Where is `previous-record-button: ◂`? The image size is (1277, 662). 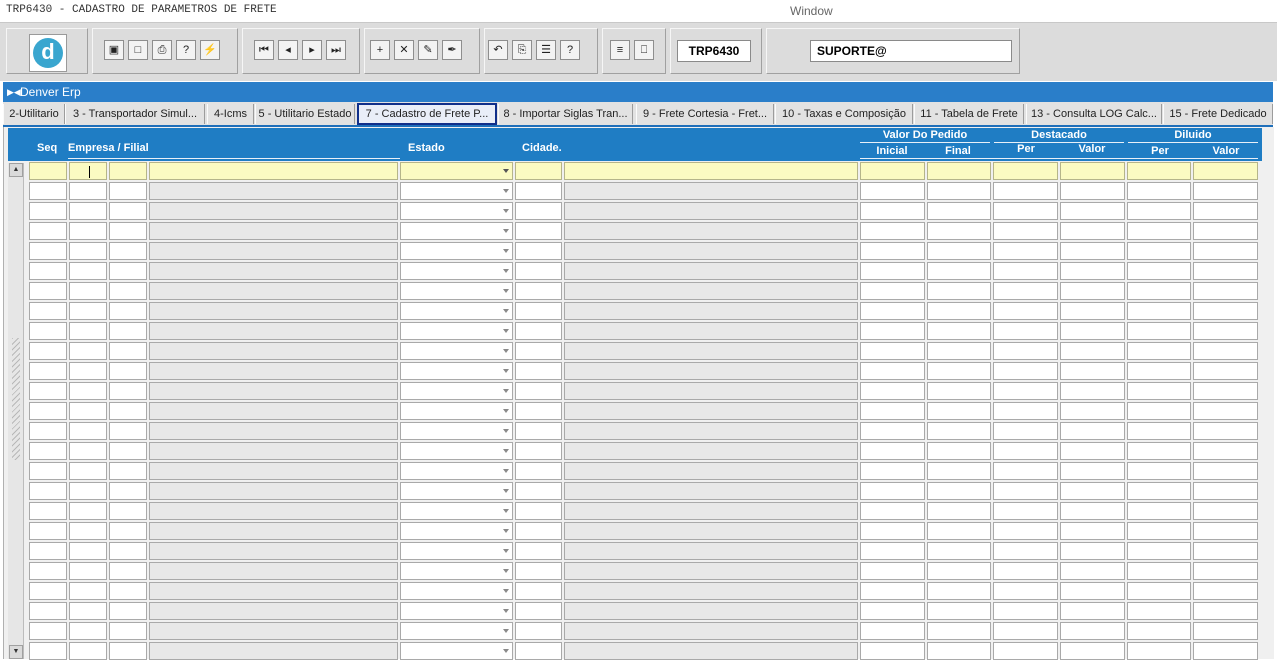
previous-record-button: ◂ is located at coordinates (288, 50).